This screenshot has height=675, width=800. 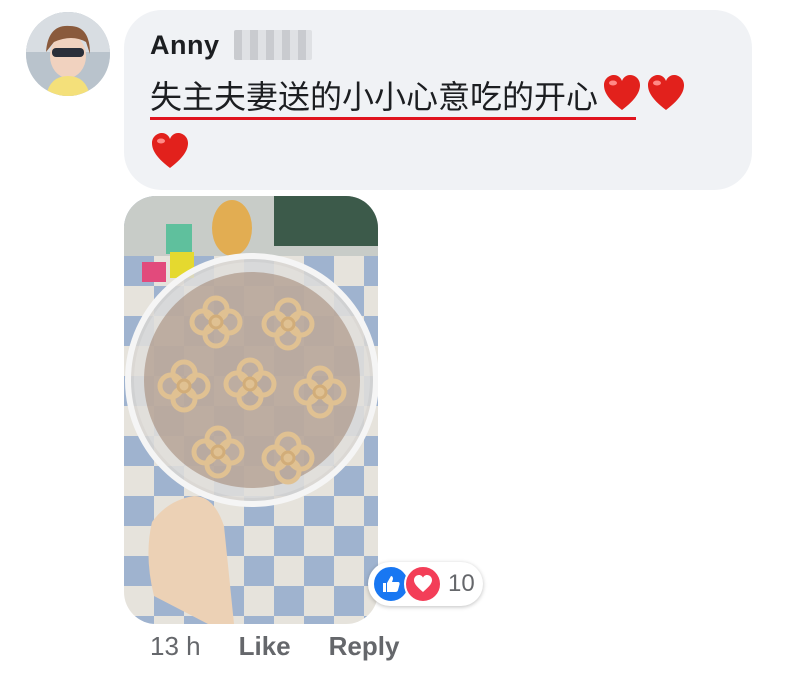 I want to click on love-reaction-icon, so click(x=423, y=584).